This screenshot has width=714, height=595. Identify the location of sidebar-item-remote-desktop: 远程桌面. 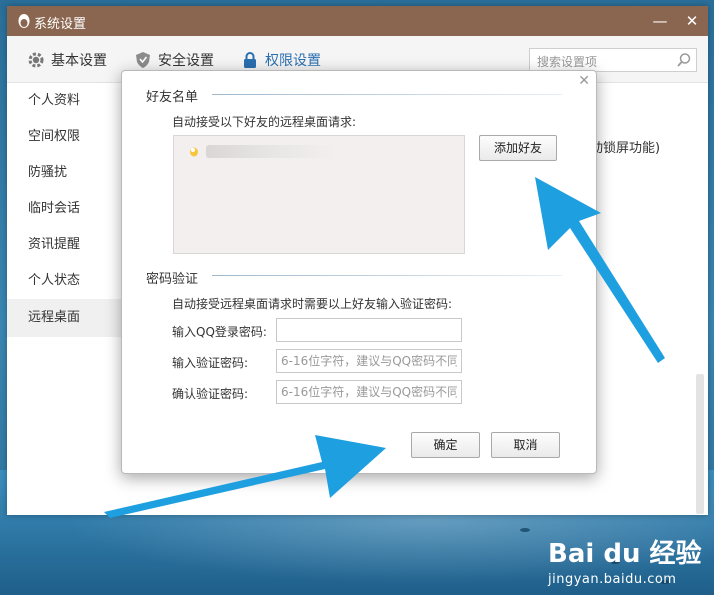
(72, 318).